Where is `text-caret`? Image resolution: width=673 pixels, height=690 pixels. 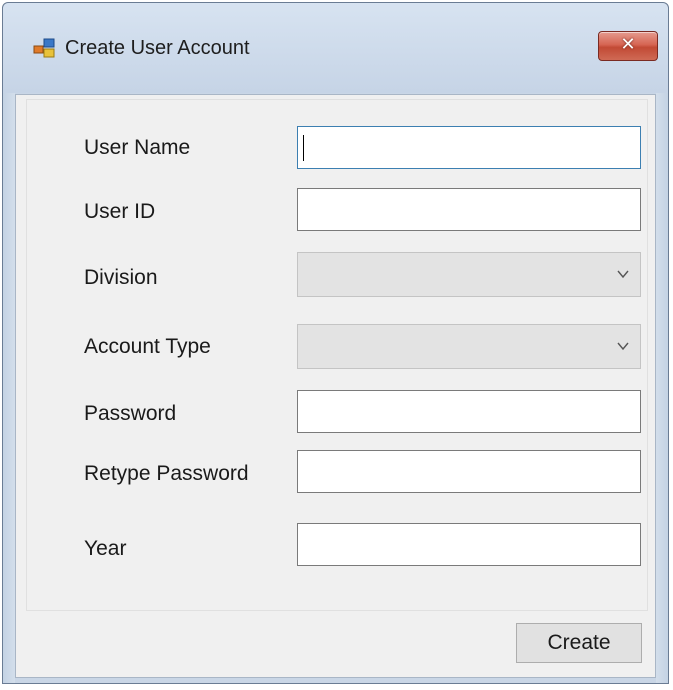
text-caret is located at coordinates (303, 148).